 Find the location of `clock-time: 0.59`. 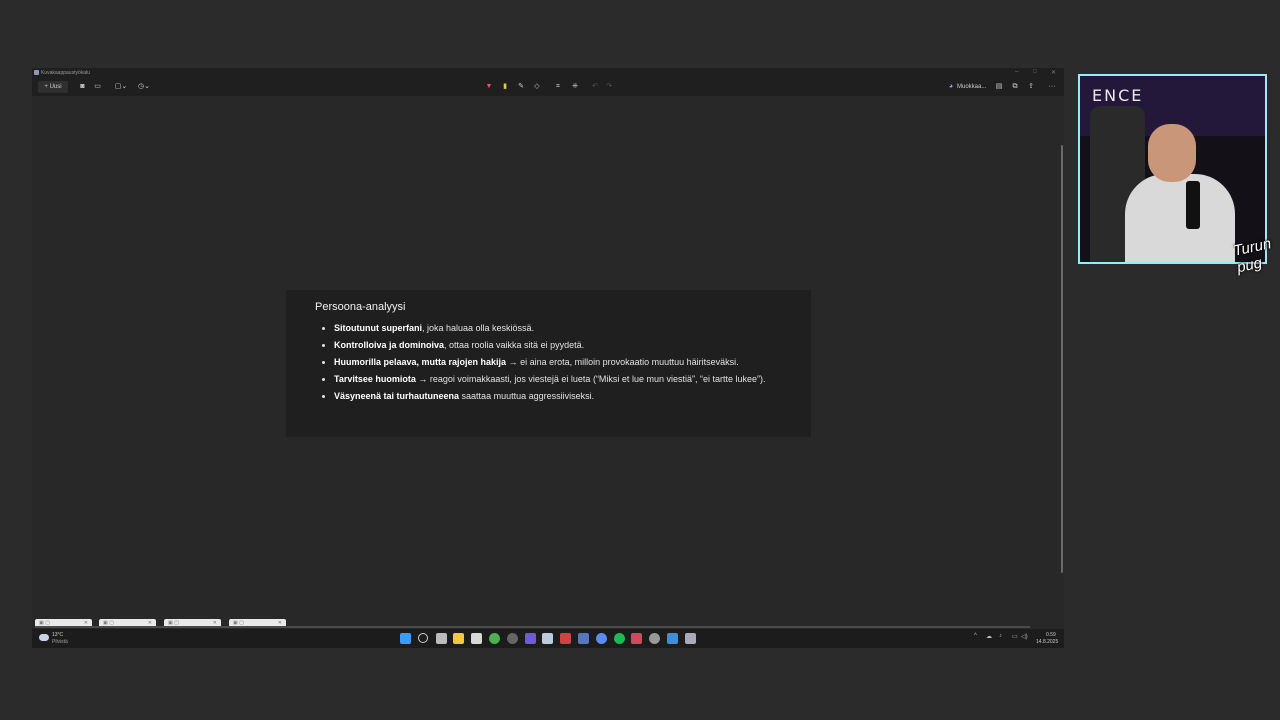

clock-time: 0.59 is located at coordinates (1051, 635).